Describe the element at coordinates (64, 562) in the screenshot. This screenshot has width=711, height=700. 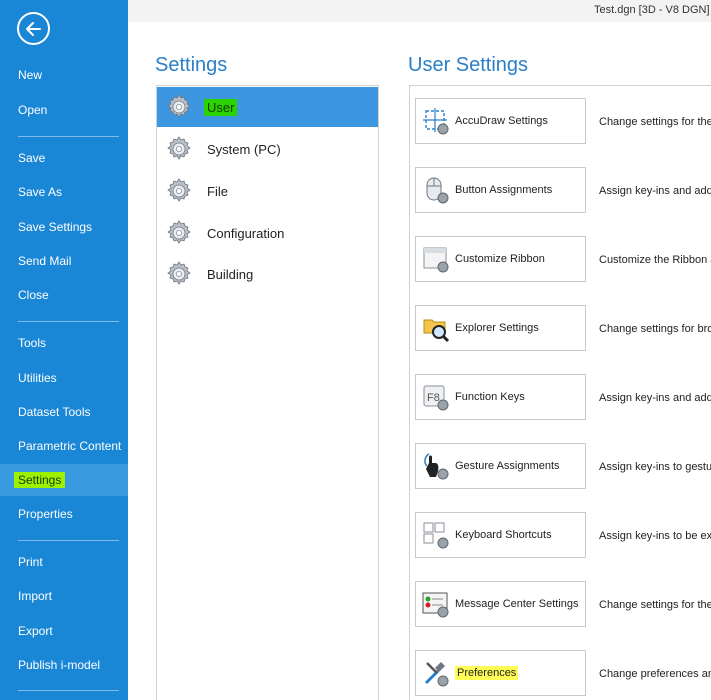
I see `nav-item-print: Print` at that location.